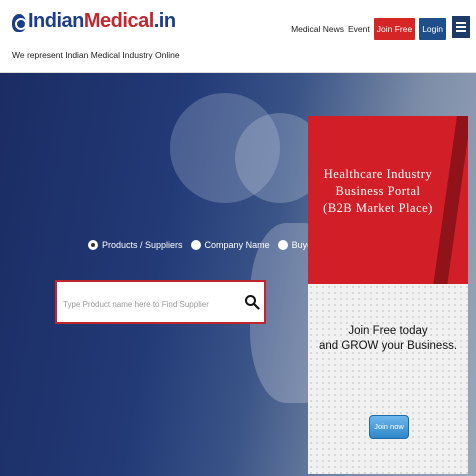 The height and width of the screenshot is (476, 476). Describe the element at coordinates (359, 29) in the screenshot. I see `nav-event: Event` at that location.